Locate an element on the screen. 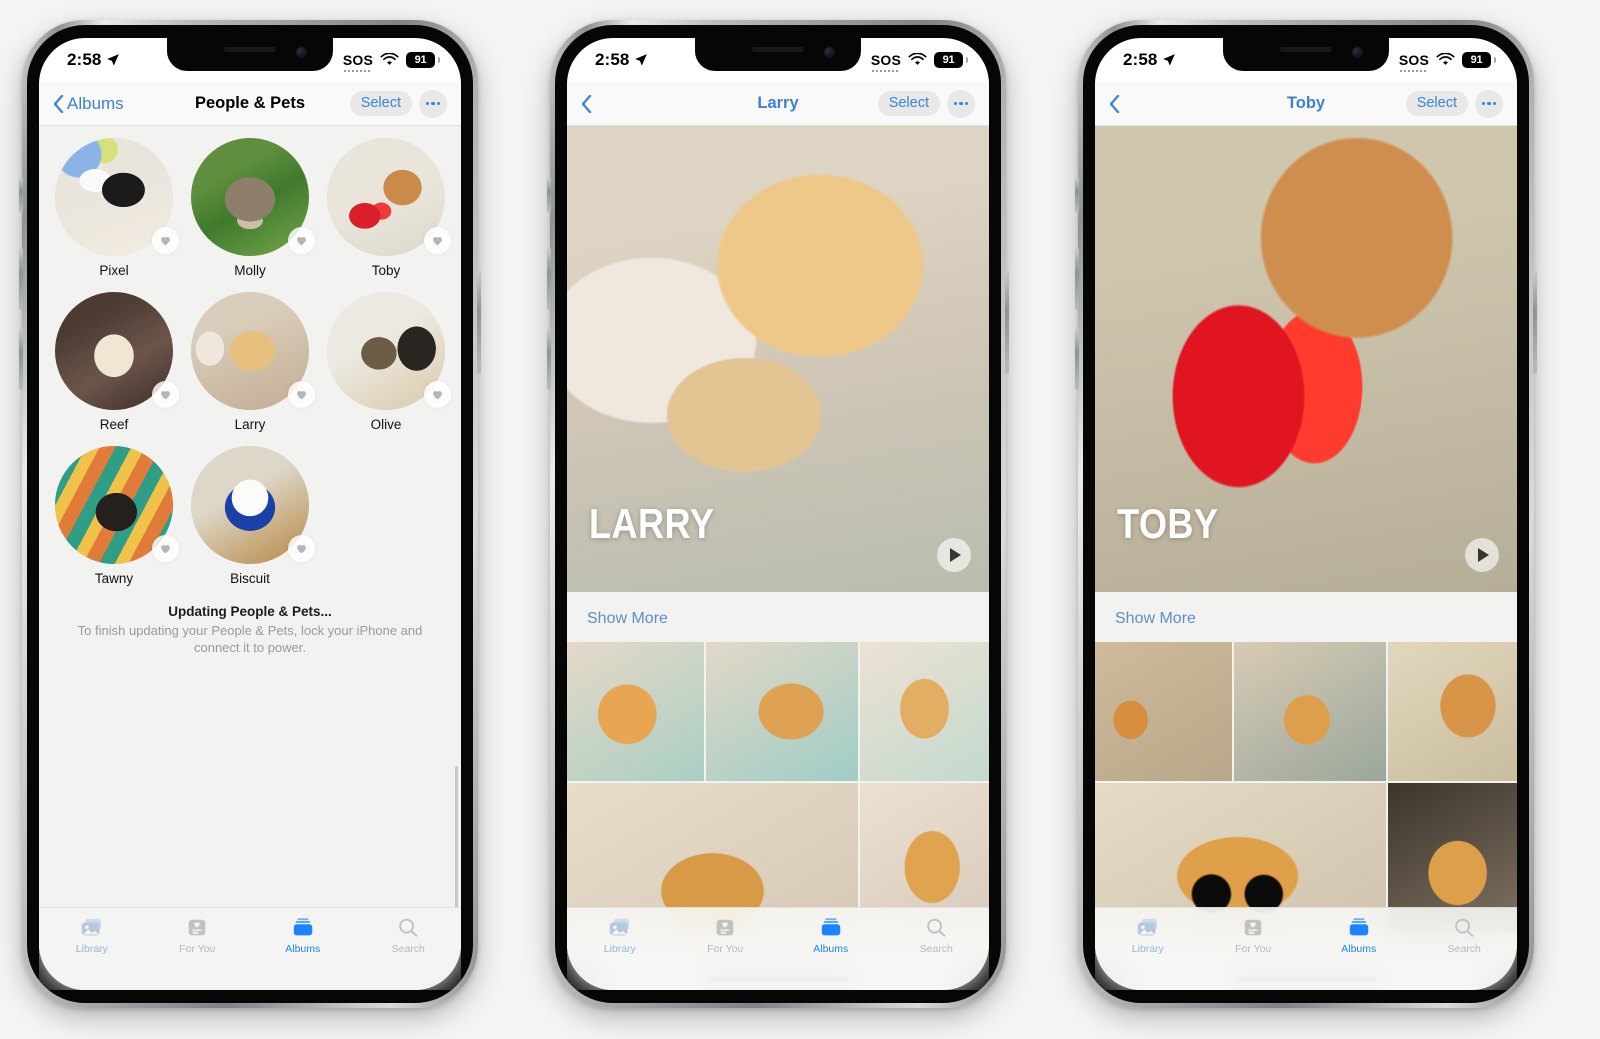  front-camera-icon is located at coordinates (829, 52).